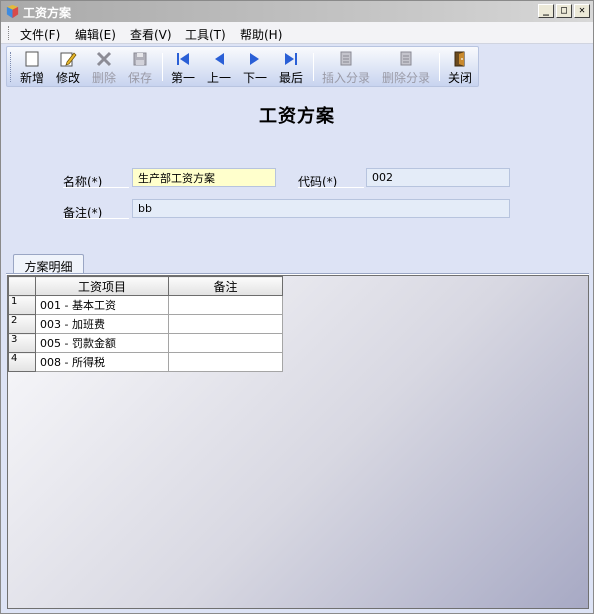  Describe the element at coordinates (204, 177) in the screenshot. I see `name-field` at that location.